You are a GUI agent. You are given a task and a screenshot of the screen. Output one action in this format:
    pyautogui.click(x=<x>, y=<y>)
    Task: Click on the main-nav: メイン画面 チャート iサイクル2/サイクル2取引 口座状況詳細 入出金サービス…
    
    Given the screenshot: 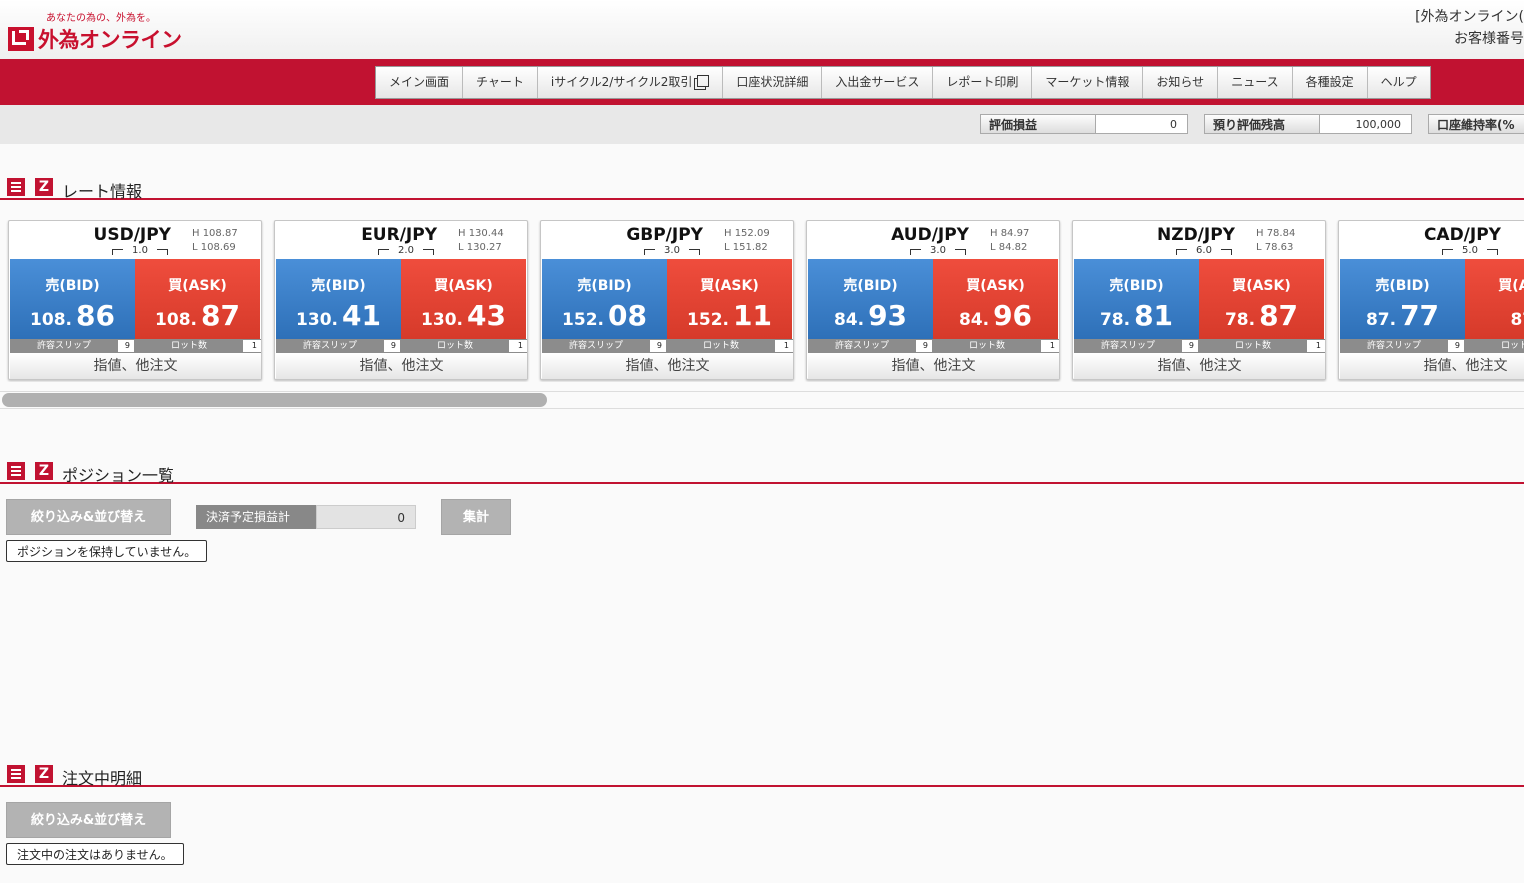 What is the action you would take?
    pyautogui.click(x=903, y=82)
    